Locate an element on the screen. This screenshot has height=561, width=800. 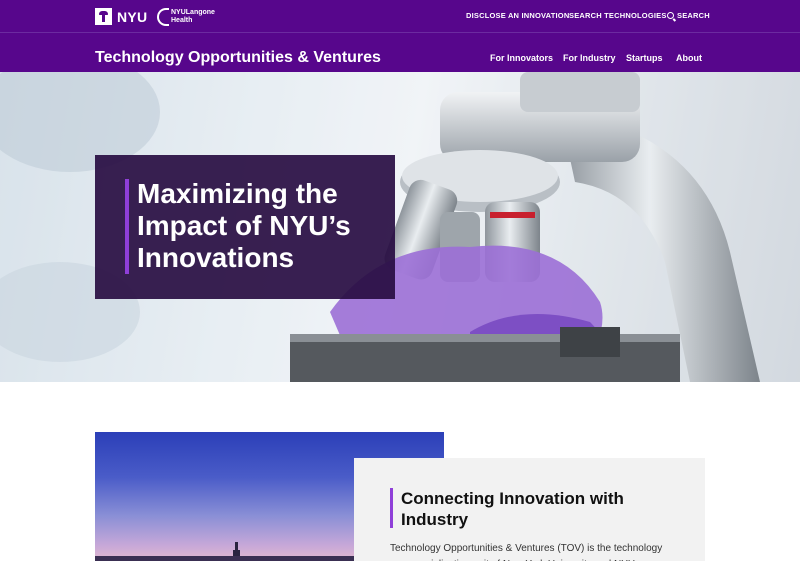
feature-title: Connecting Innovation with Industry is located at coordinates (512, 509).